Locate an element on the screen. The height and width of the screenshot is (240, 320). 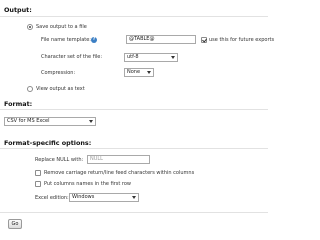
compression-label: Compression: is located at coordinates (58, 73).